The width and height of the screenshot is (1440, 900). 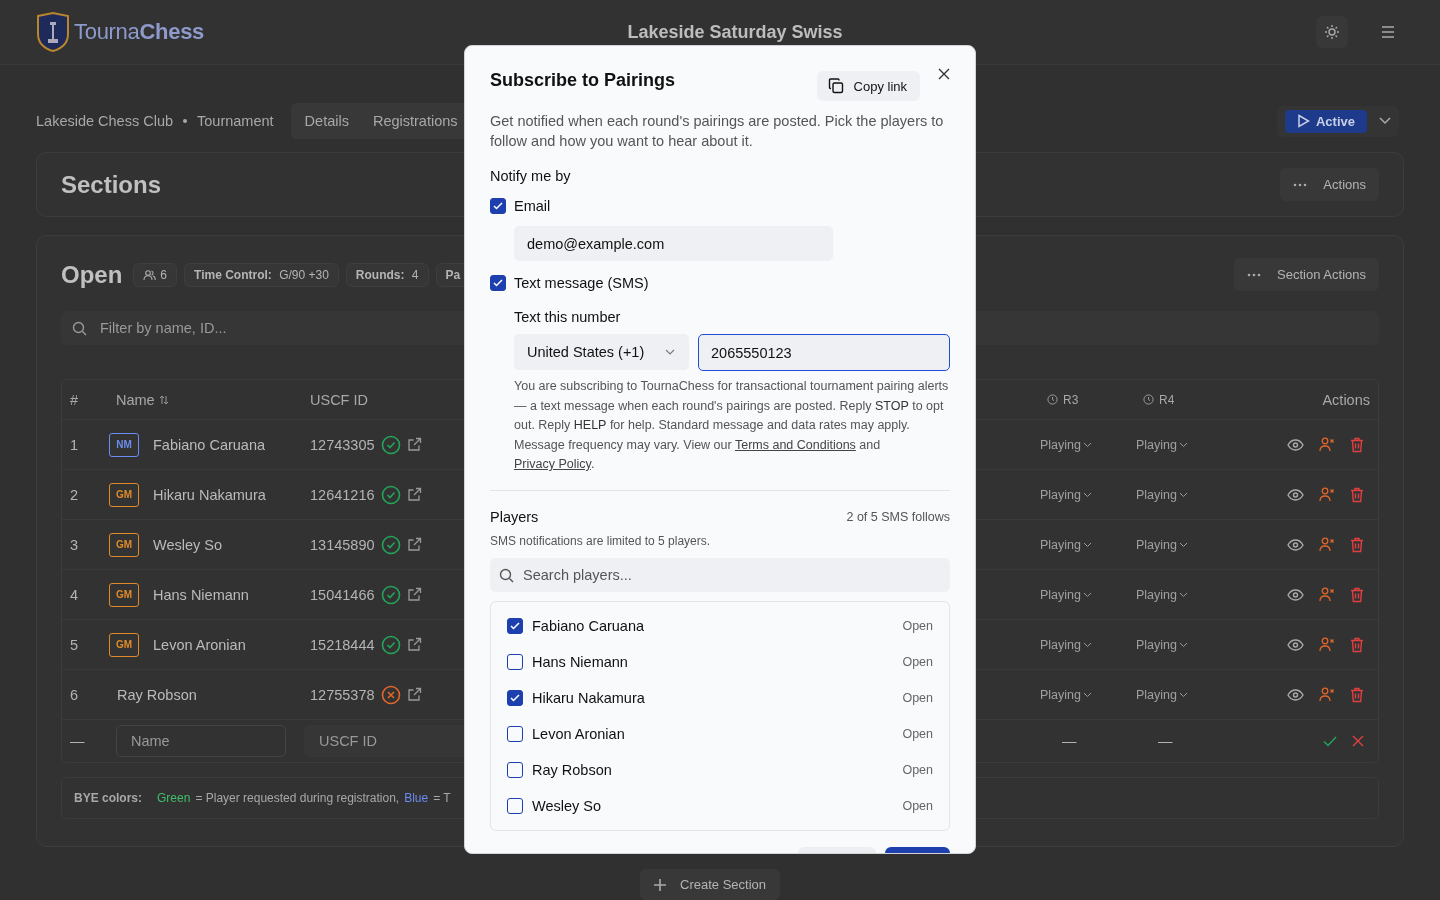 What do you see at coordinates (342, 544) in the screenshot?
I see `table-cell: 13145890` at bounding box center [342, 544].